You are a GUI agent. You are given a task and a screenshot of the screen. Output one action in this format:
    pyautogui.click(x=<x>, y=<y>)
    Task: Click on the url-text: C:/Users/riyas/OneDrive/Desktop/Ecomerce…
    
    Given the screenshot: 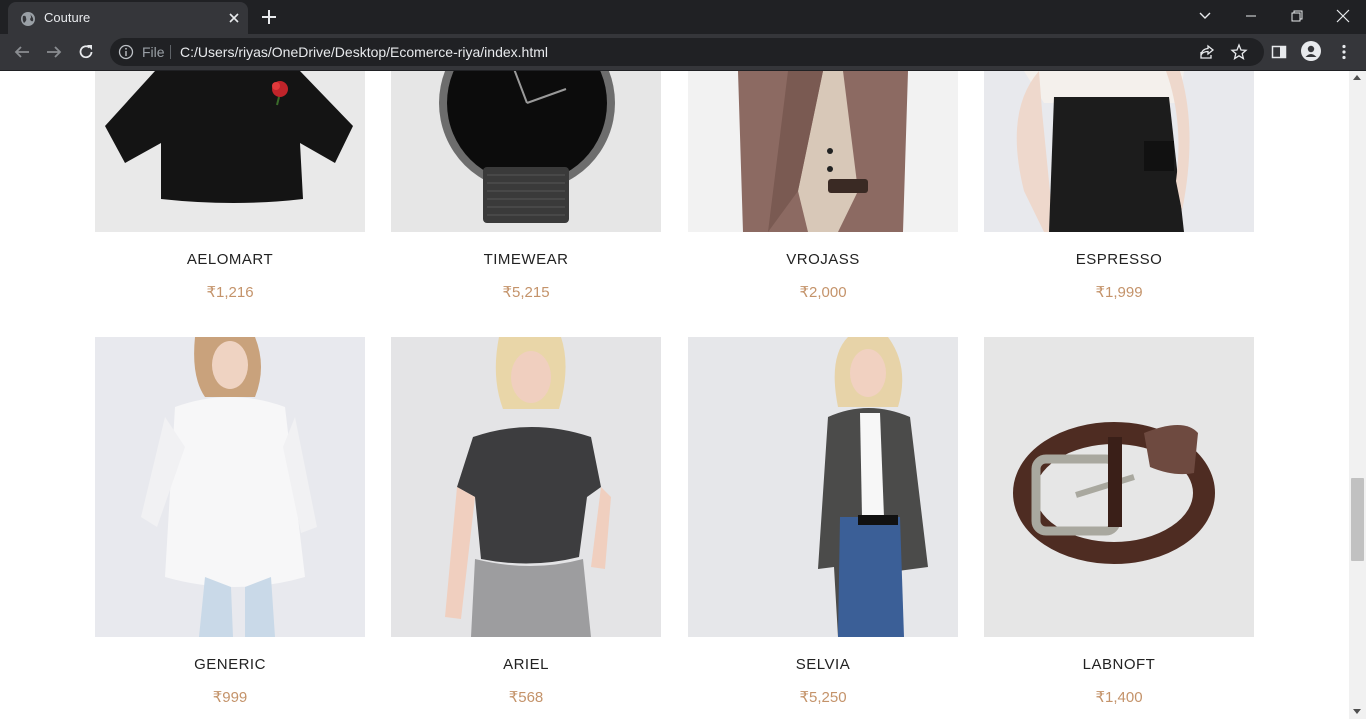 What is the action you would take?
    pyautogui.click(x=364, y=52)
    